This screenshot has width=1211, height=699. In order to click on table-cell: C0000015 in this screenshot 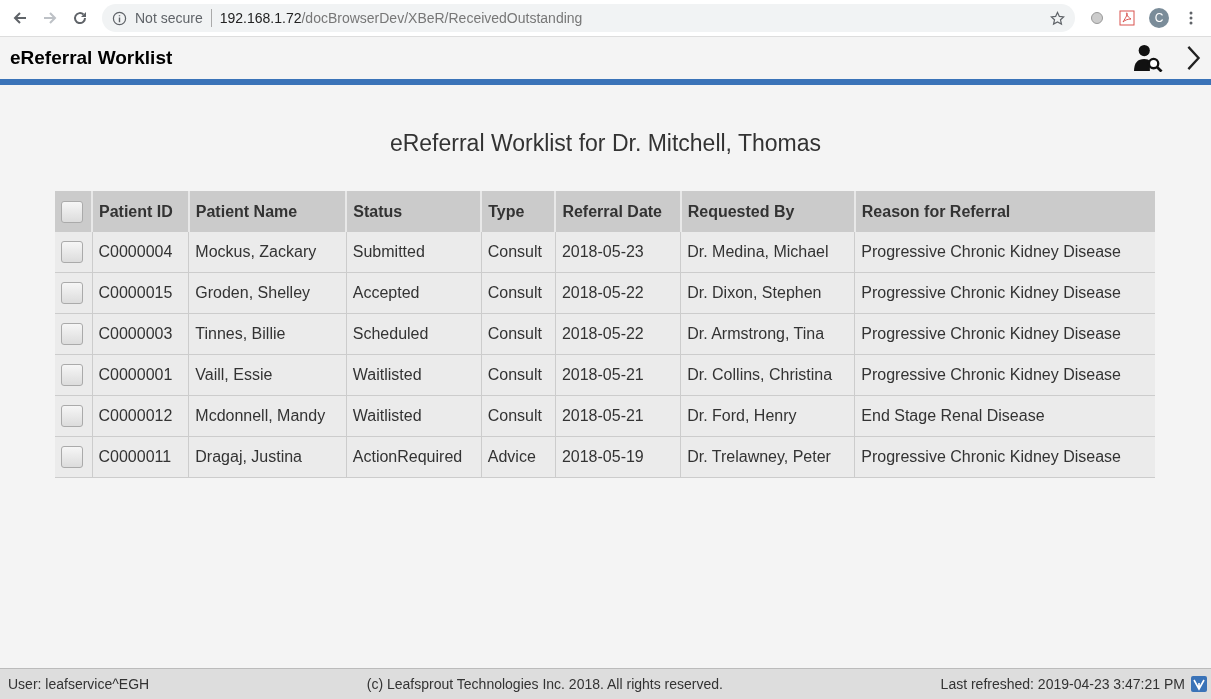, I will do `click(140, 293)`.